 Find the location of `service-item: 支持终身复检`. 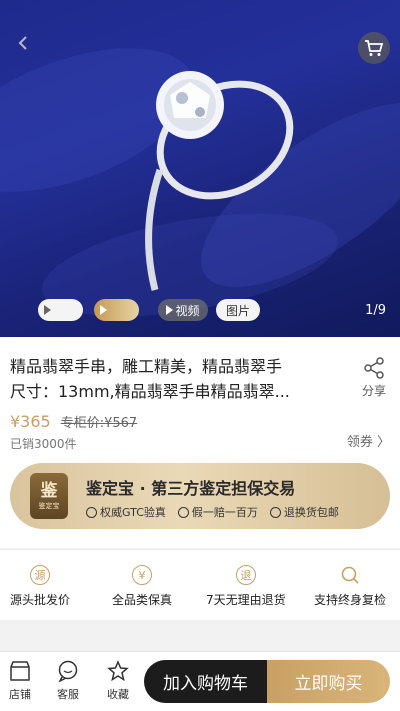

service-item: 支持终身复检 is located at coordinates (350, 586).